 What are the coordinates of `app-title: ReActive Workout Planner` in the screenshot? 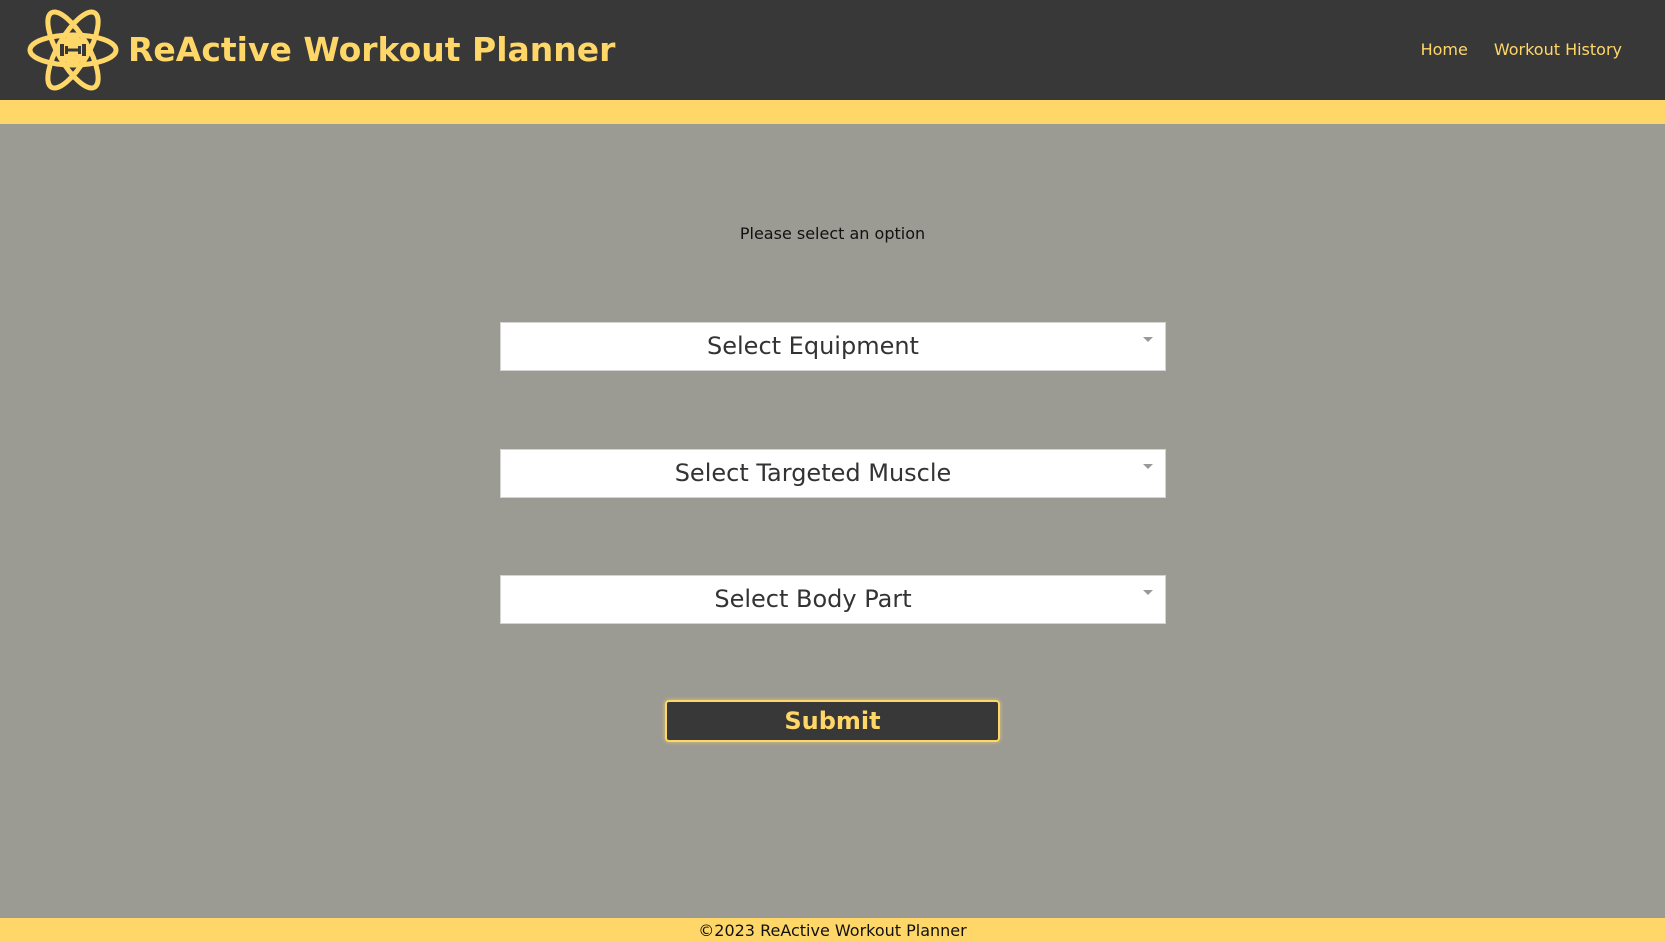 It's located at (372, 49).